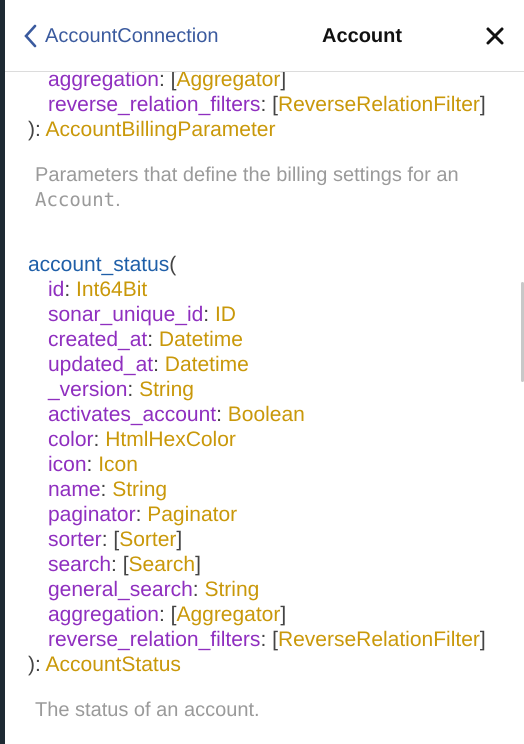  I want to click on field-description: The status of an account., so click(147, 710).